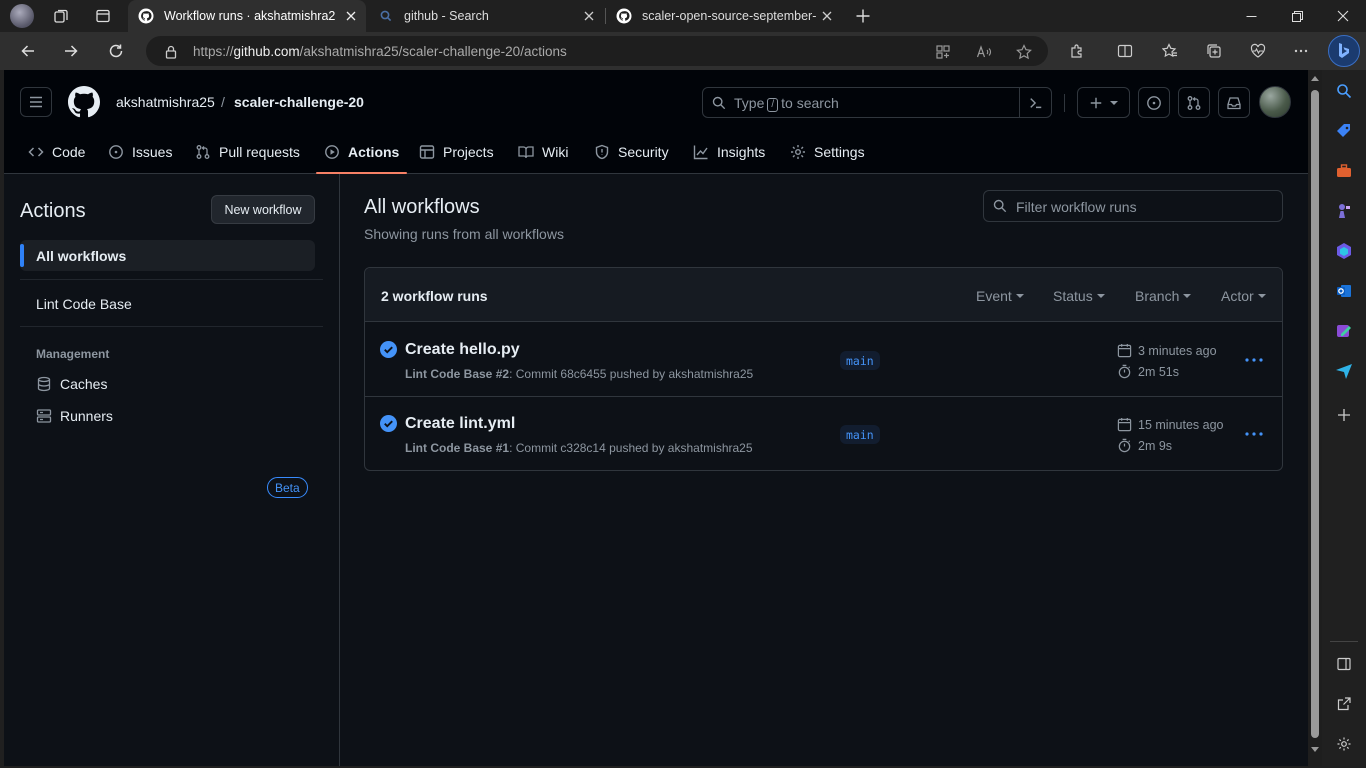 The width and height of the screenshot is (1366, 768). Describe the element at coordinates (1344, 251) in the screenshot. I see `microsoft-365-icon` at that location.